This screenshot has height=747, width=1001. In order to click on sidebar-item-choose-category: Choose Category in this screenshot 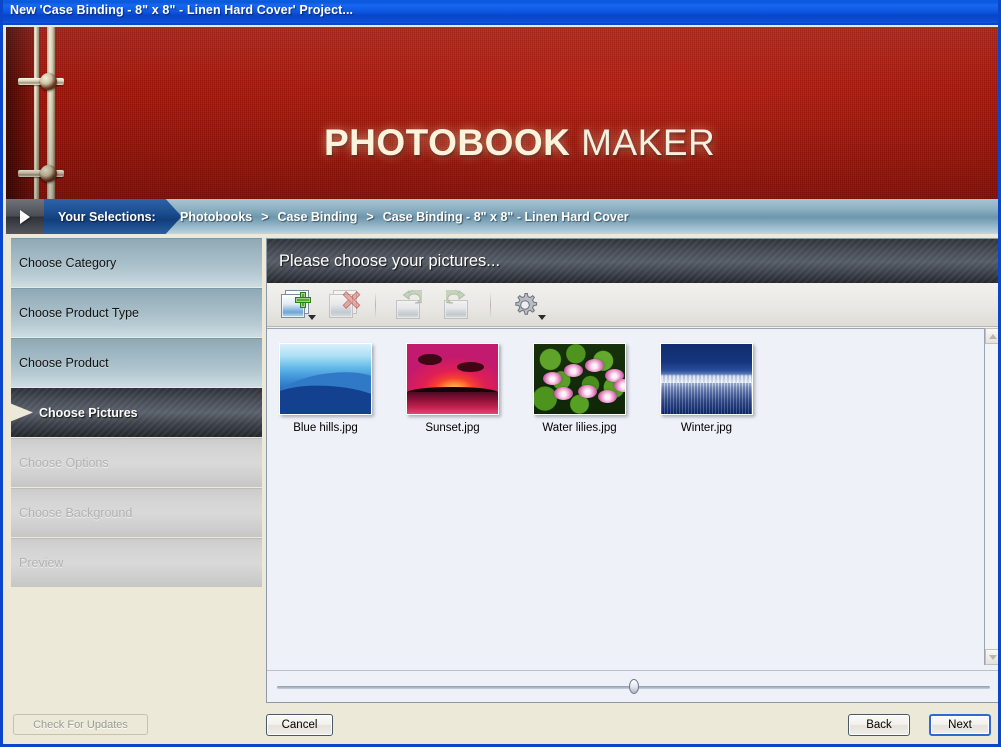, I will do `click(136, 262)`.